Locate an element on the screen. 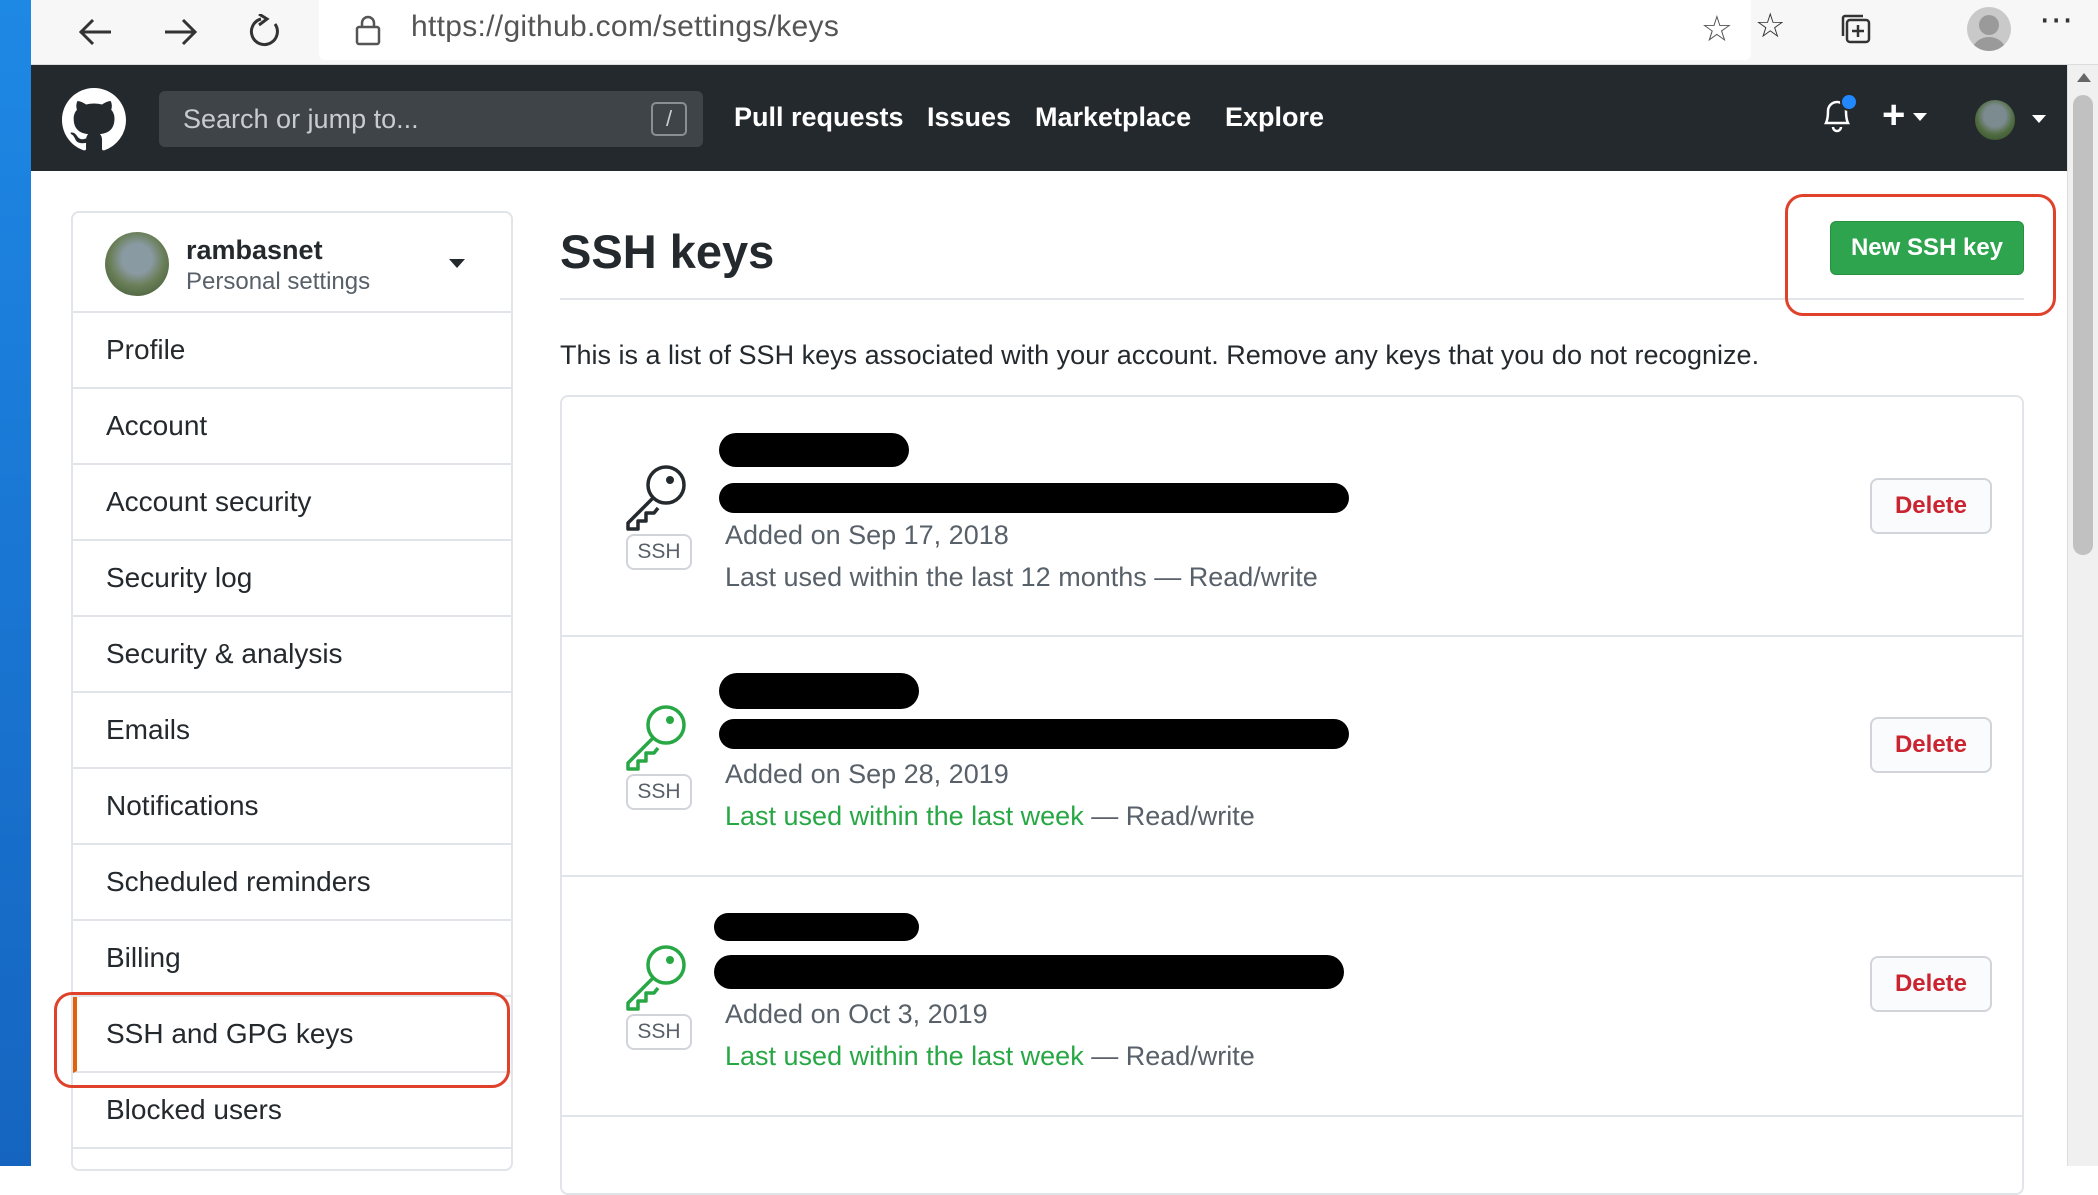 This screenshot has height=1195, width=2098. avatar is located at coordinates (137, 264).